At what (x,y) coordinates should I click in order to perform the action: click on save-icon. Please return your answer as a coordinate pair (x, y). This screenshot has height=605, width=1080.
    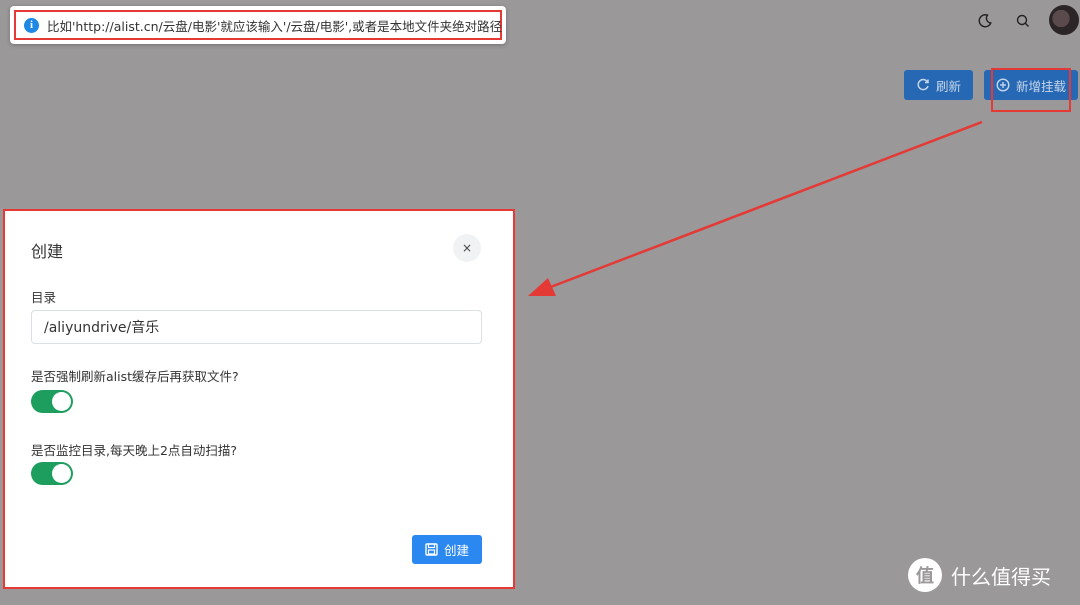
    Looking at the image, I should click on (431, 549).